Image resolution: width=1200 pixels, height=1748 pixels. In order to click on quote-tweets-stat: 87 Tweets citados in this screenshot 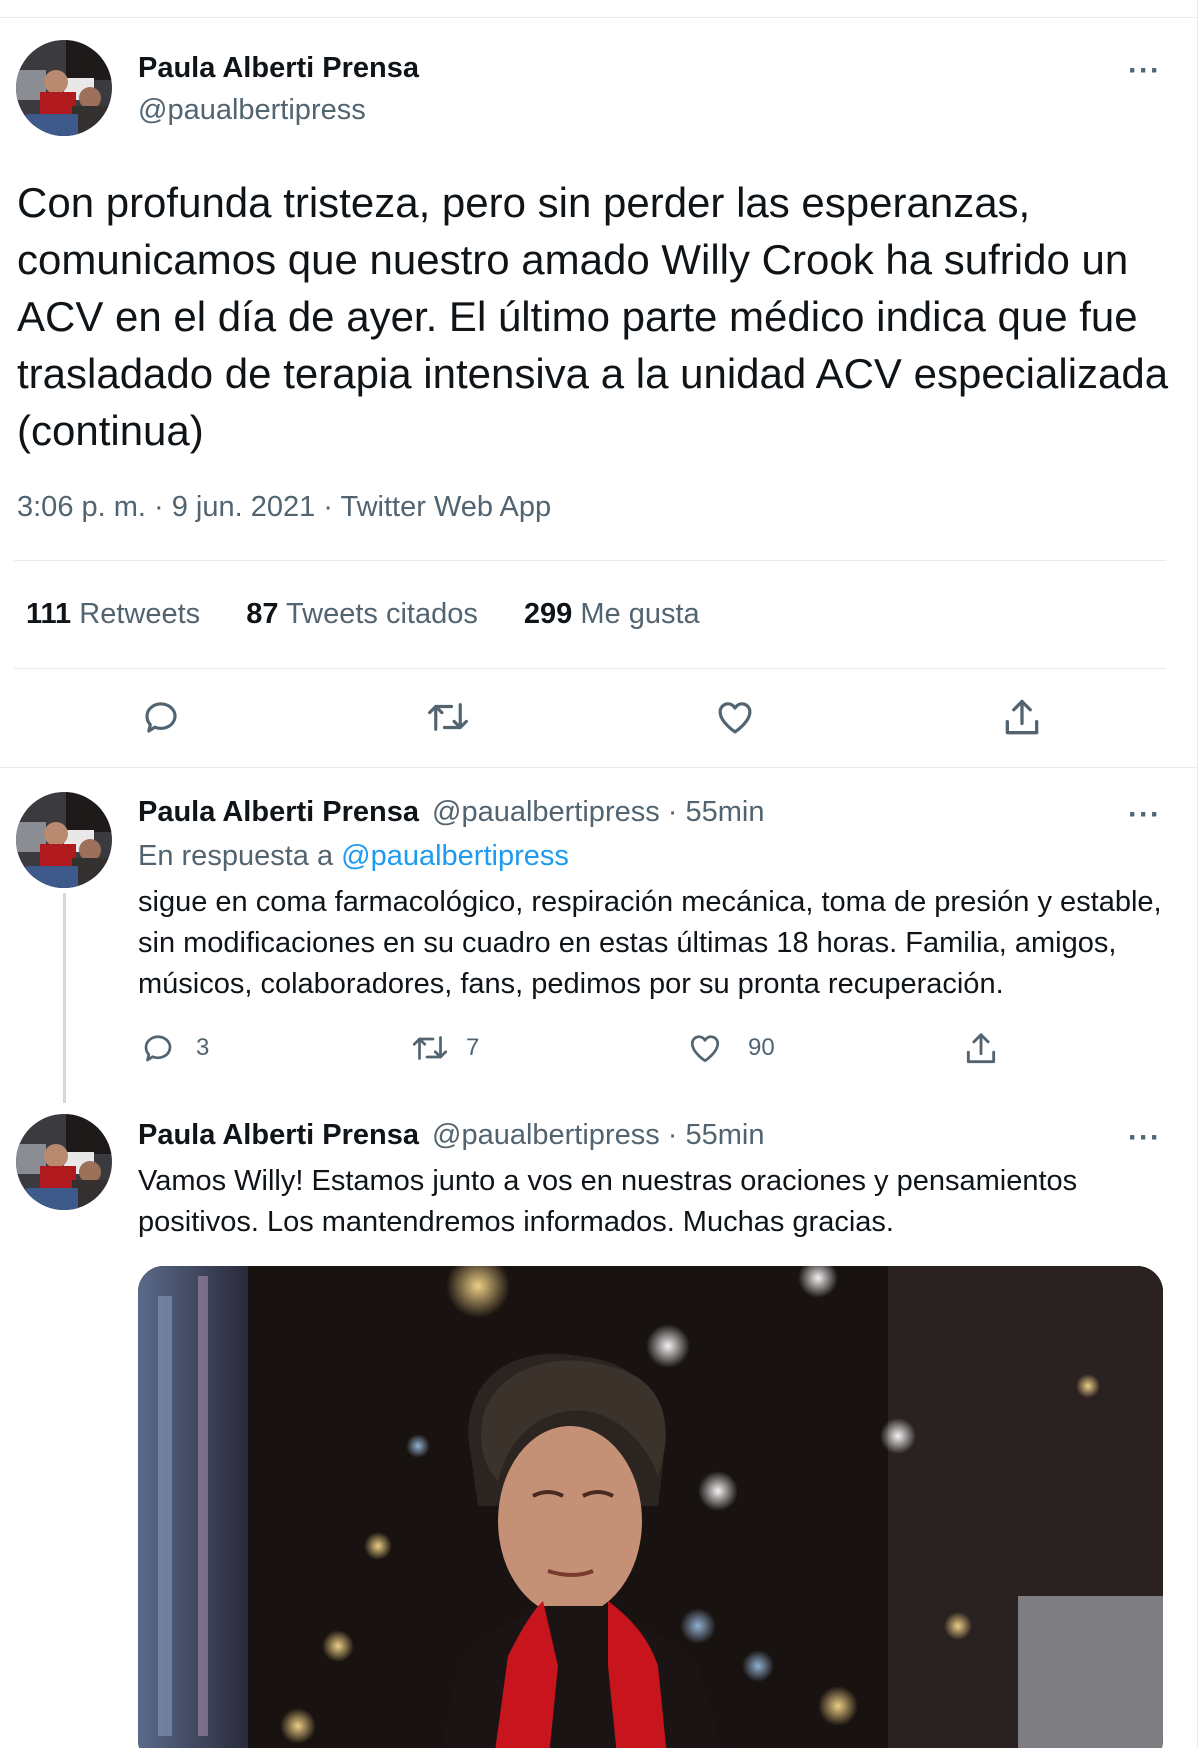, I will do `click(362, 614)`.